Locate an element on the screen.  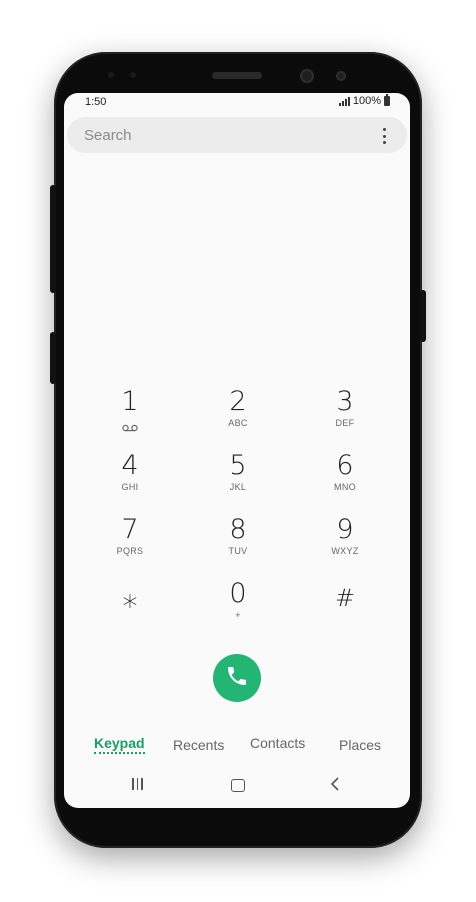
key-digit: 2 is located at coordinates (238, 401).